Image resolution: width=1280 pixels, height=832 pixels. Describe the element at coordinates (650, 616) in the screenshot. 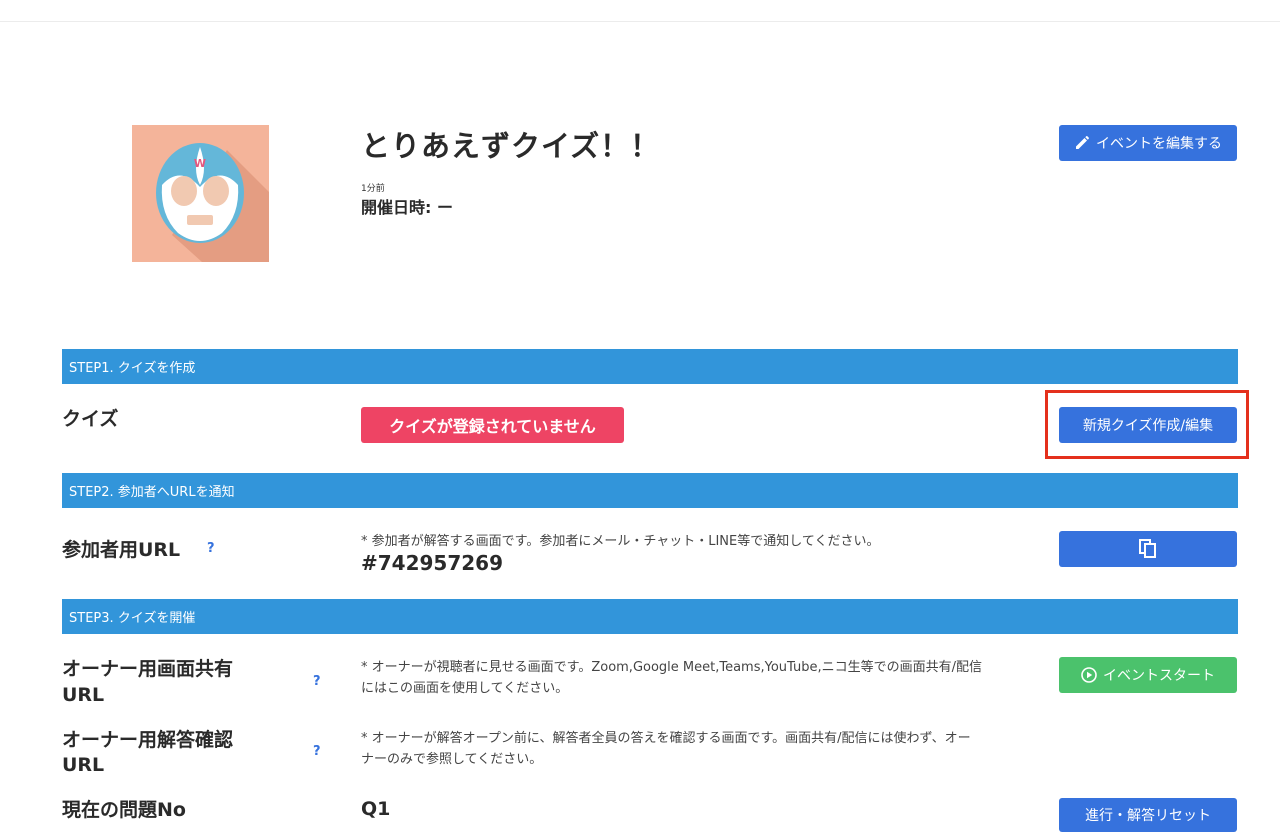

I see `step3-header: STEP3. クイズを開催` at that location.